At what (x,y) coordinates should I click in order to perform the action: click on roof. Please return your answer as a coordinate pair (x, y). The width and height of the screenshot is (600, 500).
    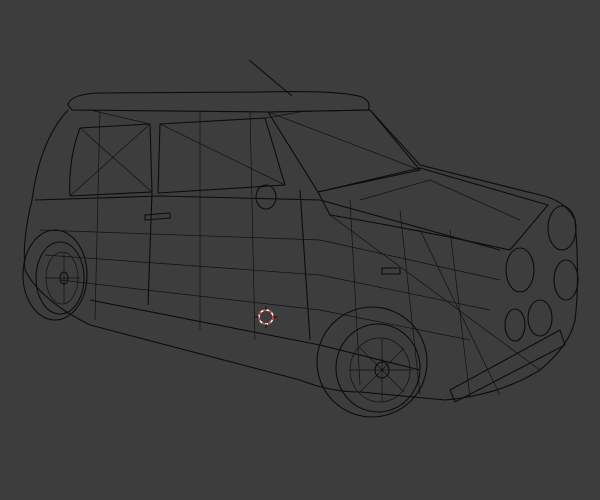
    Looking at the image, I should click on (218, 102).